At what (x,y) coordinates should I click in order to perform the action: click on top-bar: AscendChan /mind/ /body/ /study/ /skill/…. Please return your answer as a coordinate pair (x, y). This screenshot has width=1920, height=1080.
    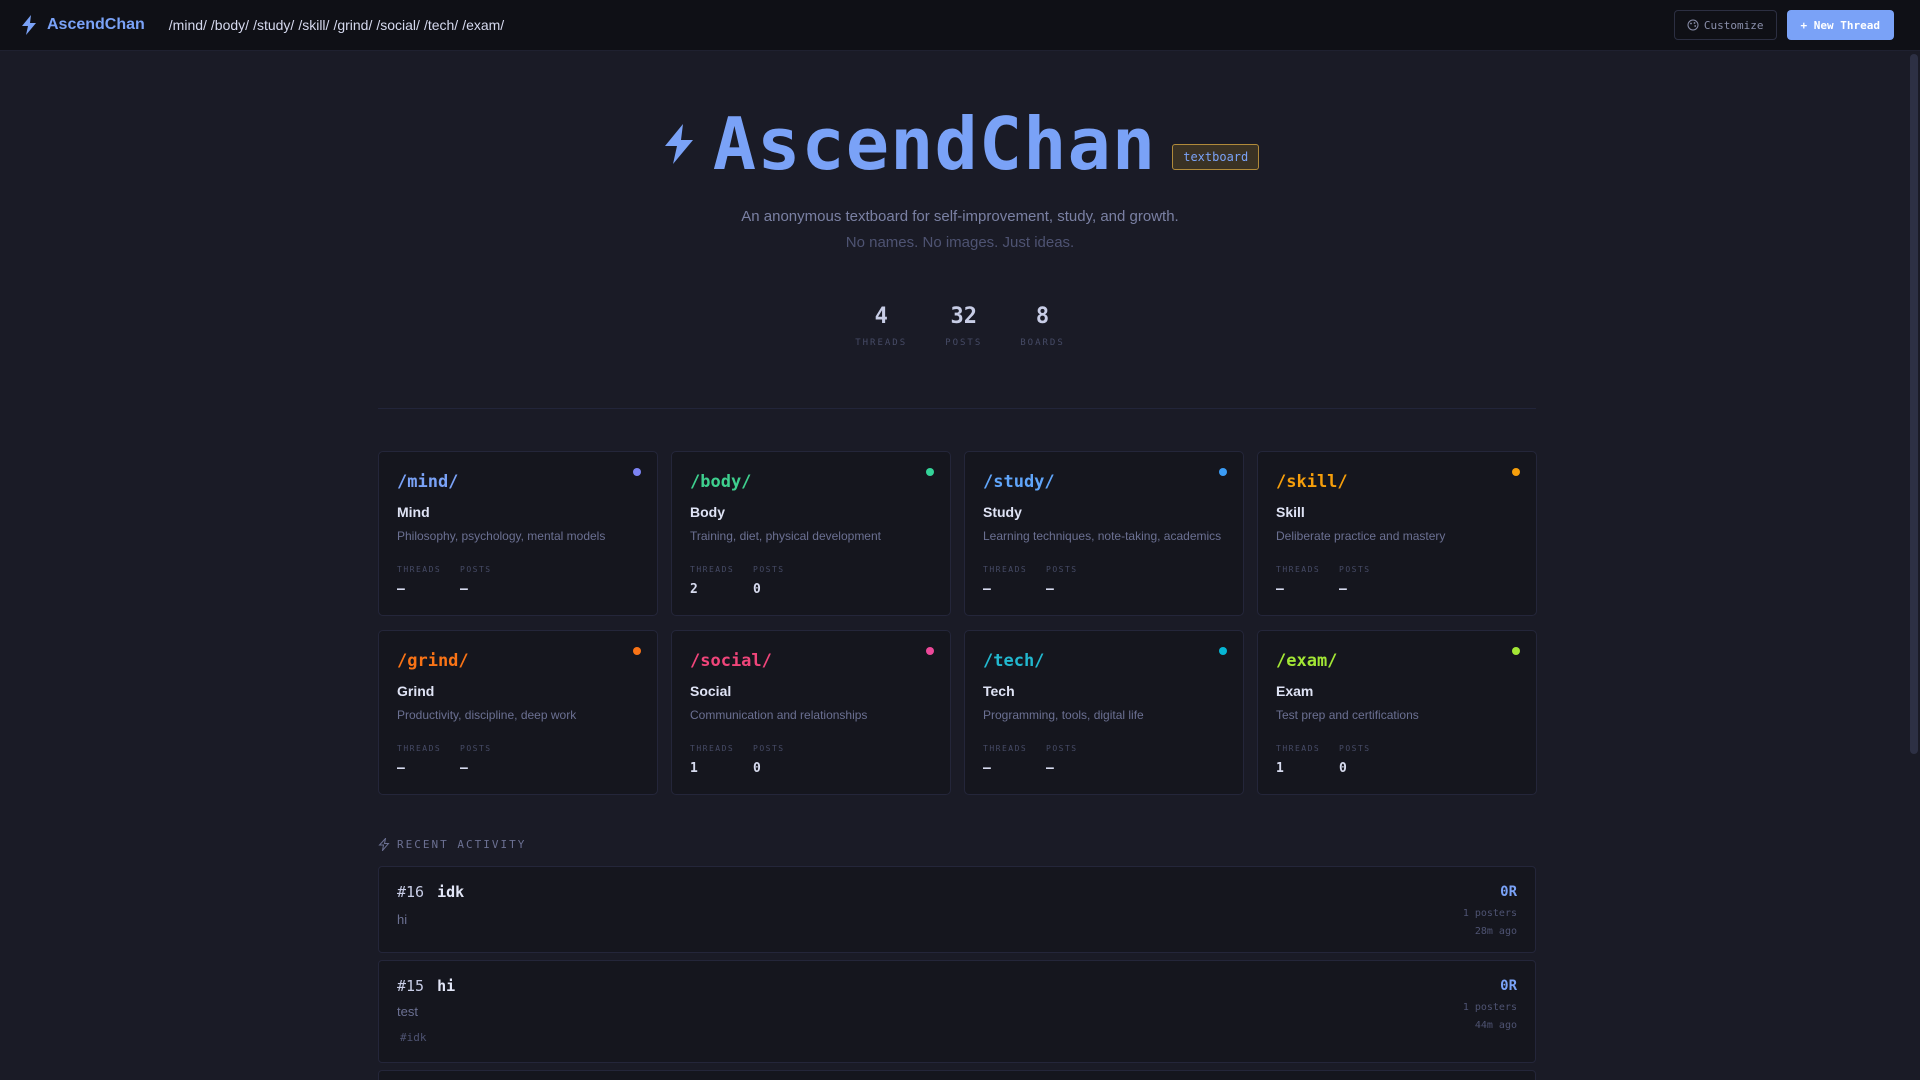
    Looking at the image, I should click on (960, 25).